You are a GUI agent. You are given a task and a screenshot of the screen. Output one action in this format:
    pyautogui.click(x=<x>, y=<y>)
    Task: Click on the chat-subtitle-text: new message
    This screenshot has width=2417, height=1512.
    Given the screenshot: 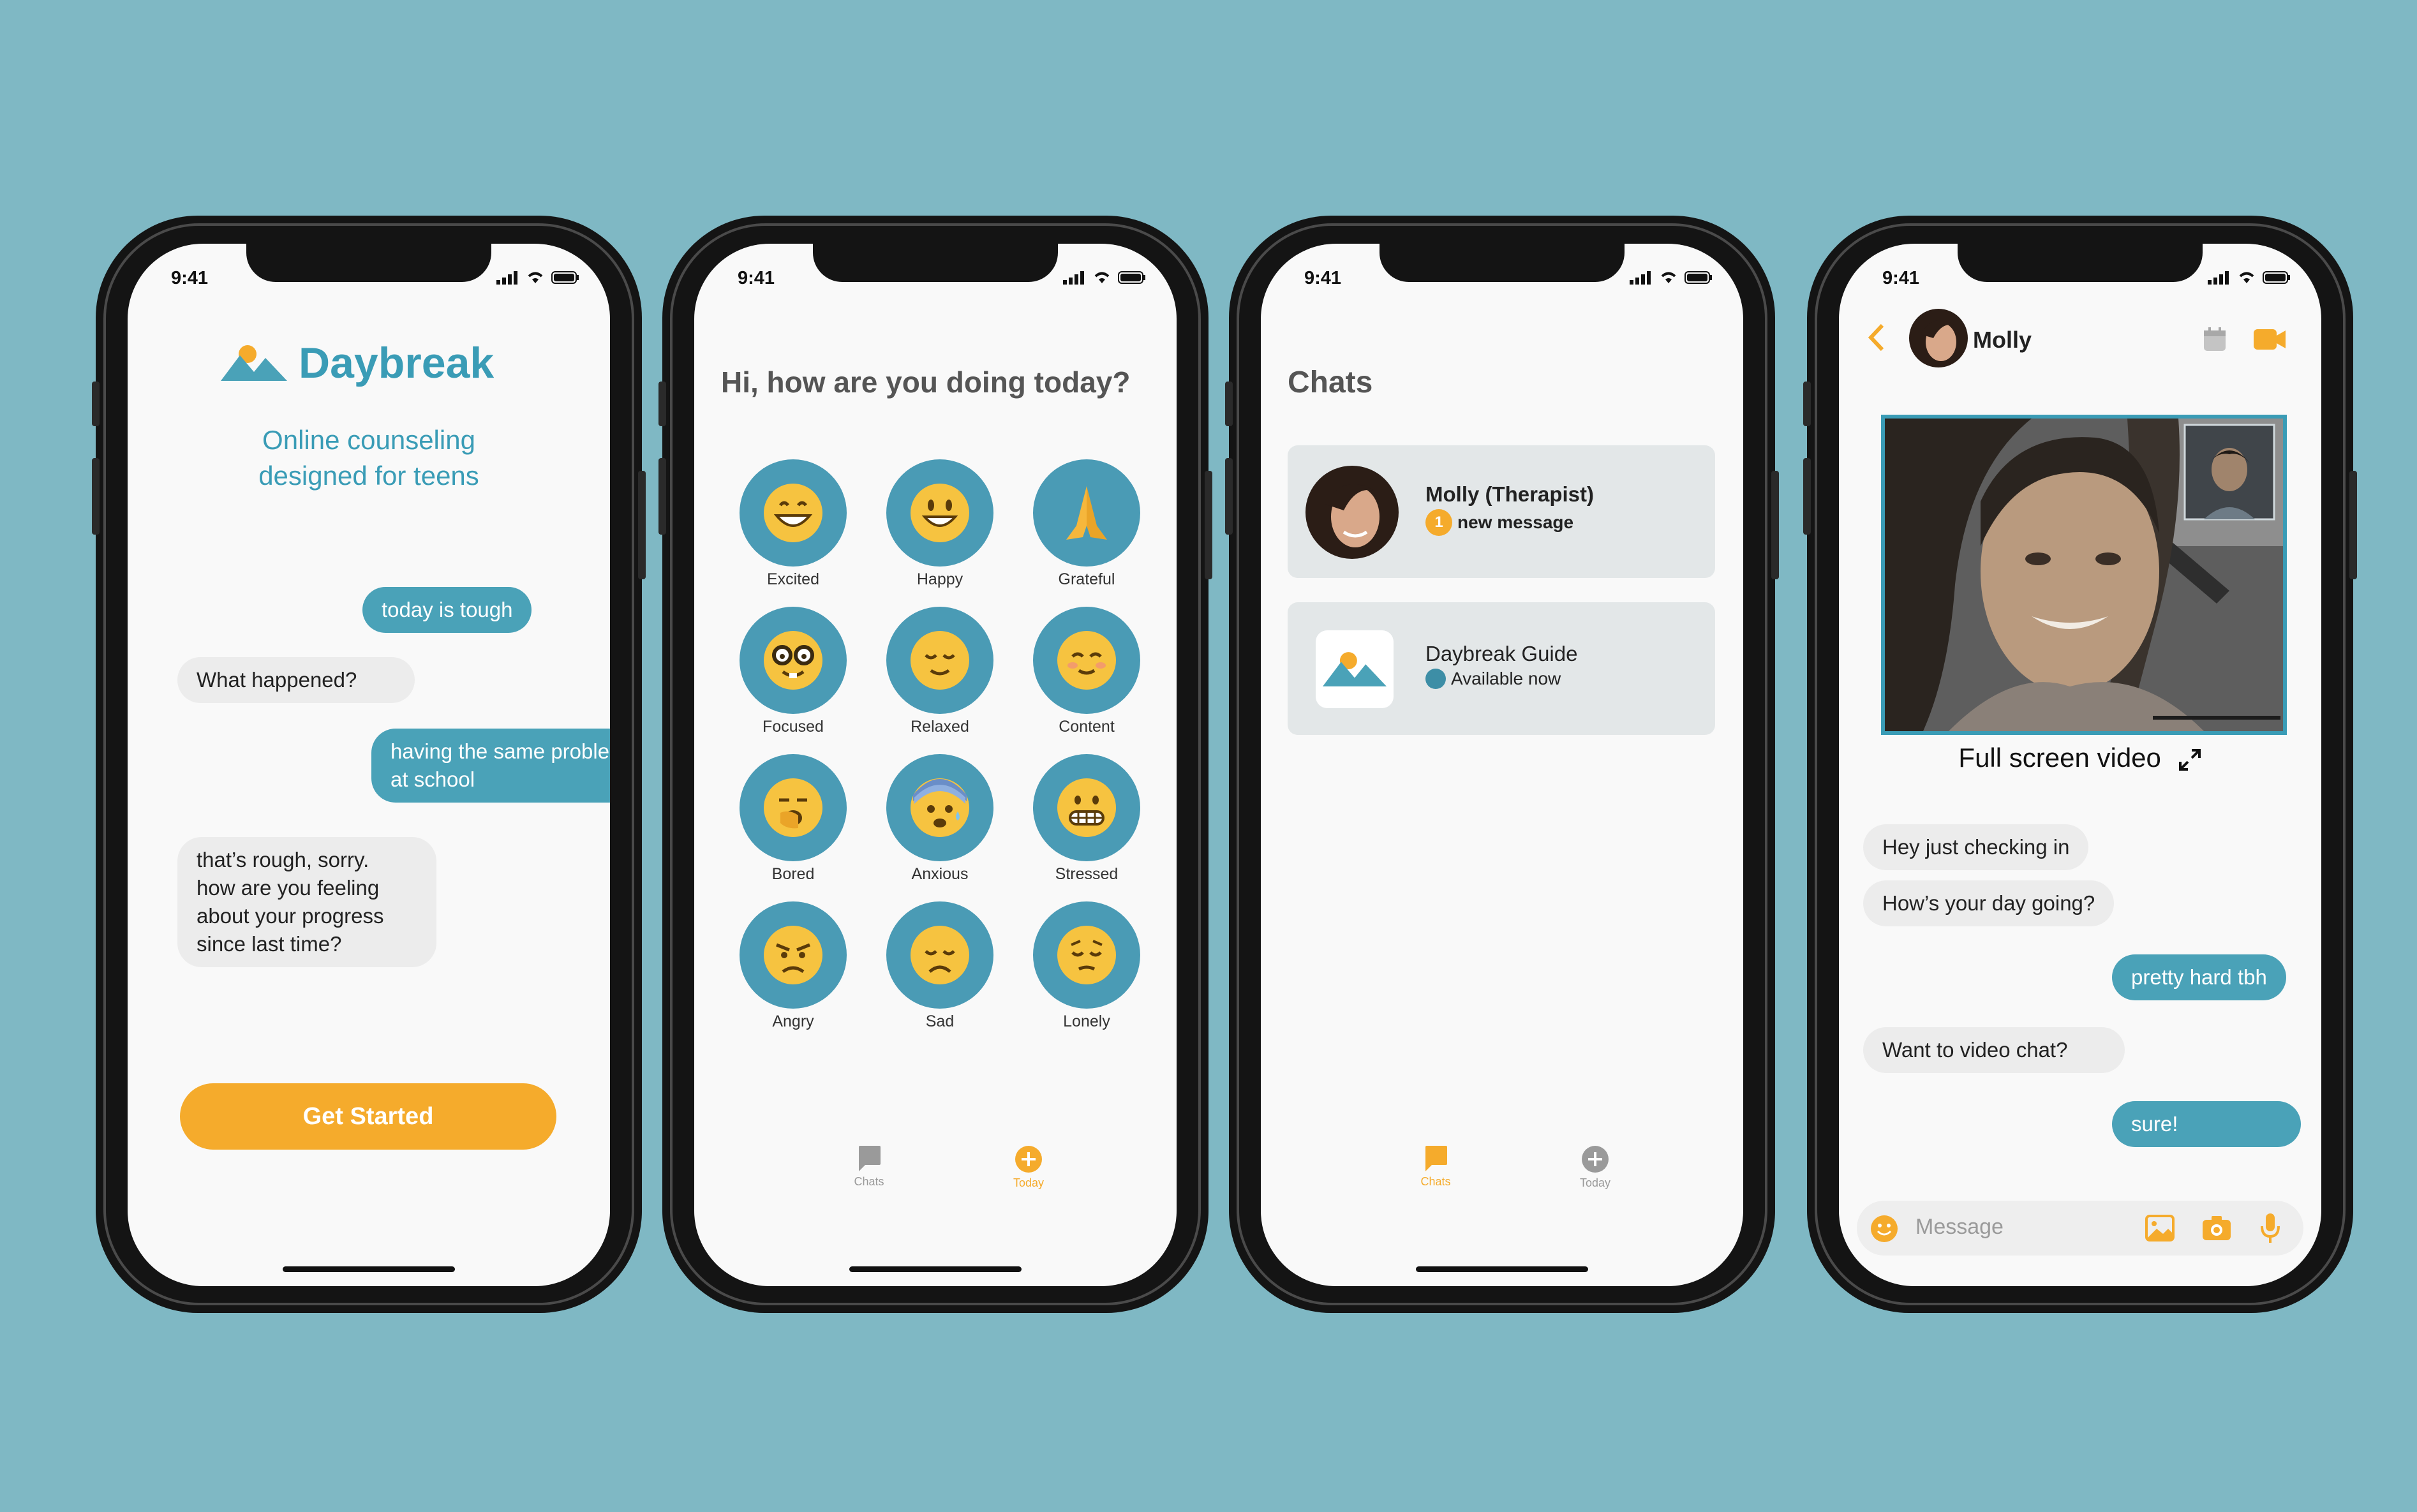 What is the action you would take?
    pyautogui.click(x=1515, y=522)
    